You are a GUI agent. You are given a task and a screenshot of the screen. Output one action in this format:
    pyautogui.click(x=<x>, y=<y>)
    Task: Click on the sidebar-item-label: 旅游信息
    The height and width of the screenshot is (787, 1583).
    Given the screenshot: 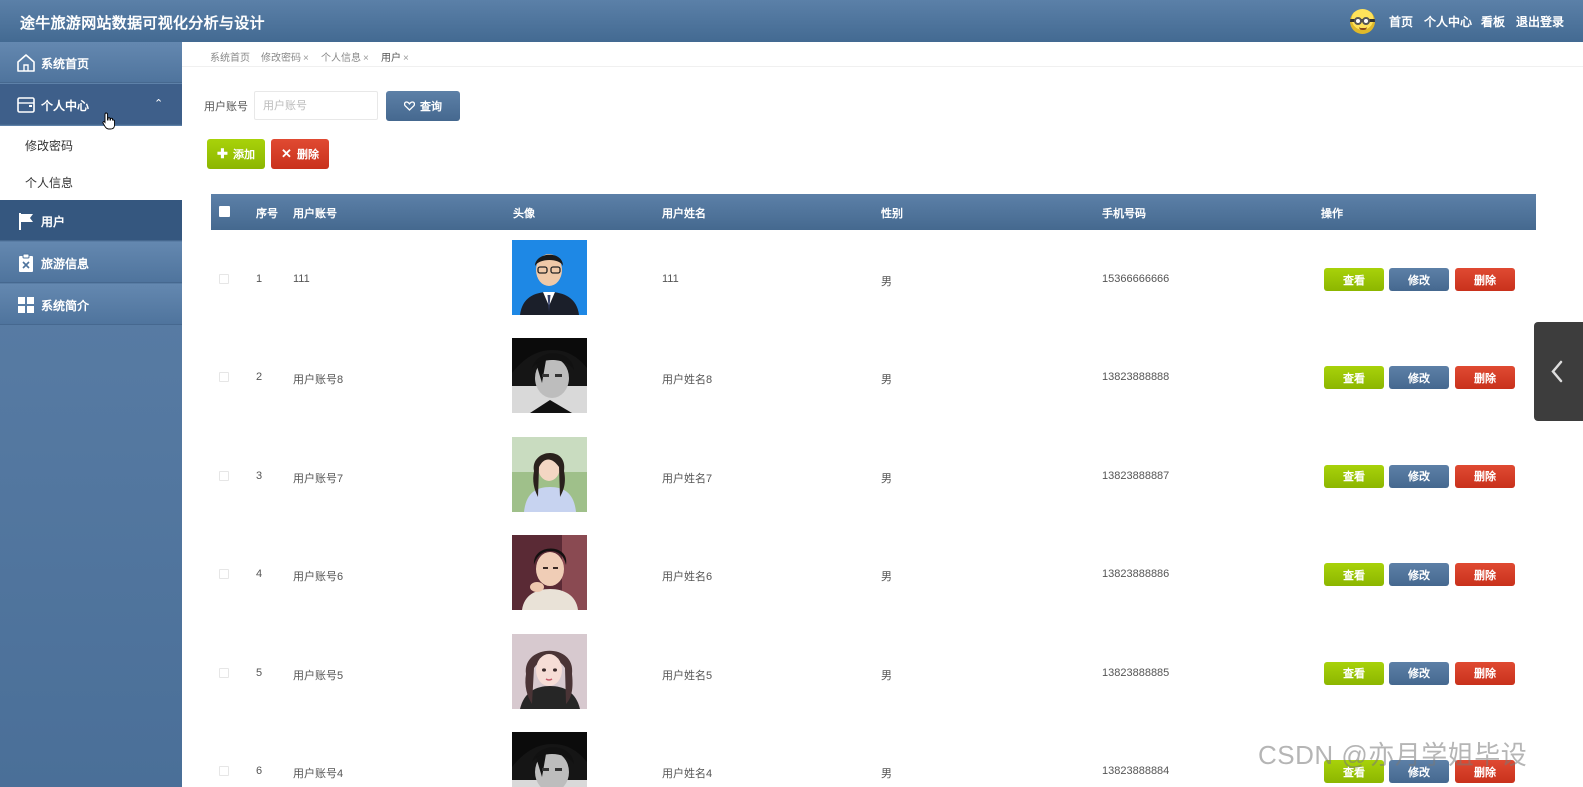 What is the action you would take?
    pyautogui.click(x=65, y=264)
    